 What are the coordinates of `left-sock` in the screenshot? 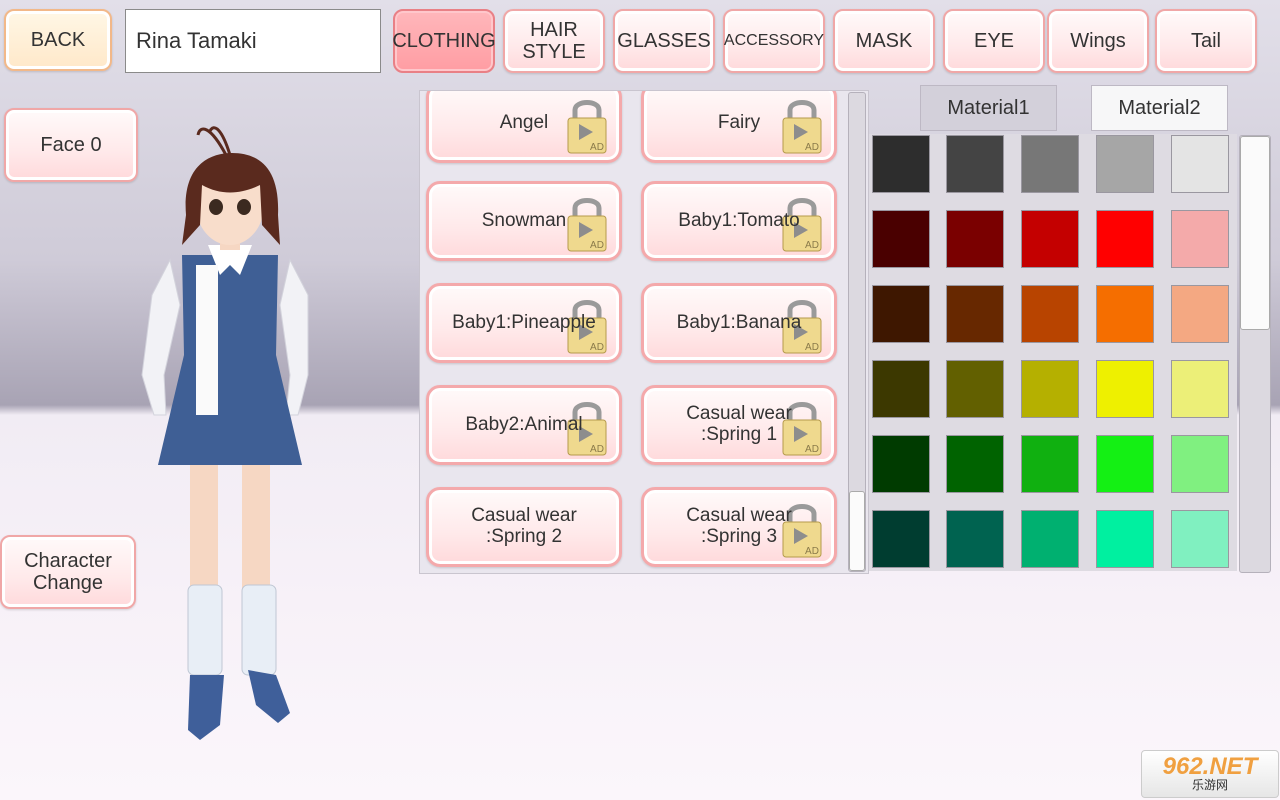 It's located at (205, 630).